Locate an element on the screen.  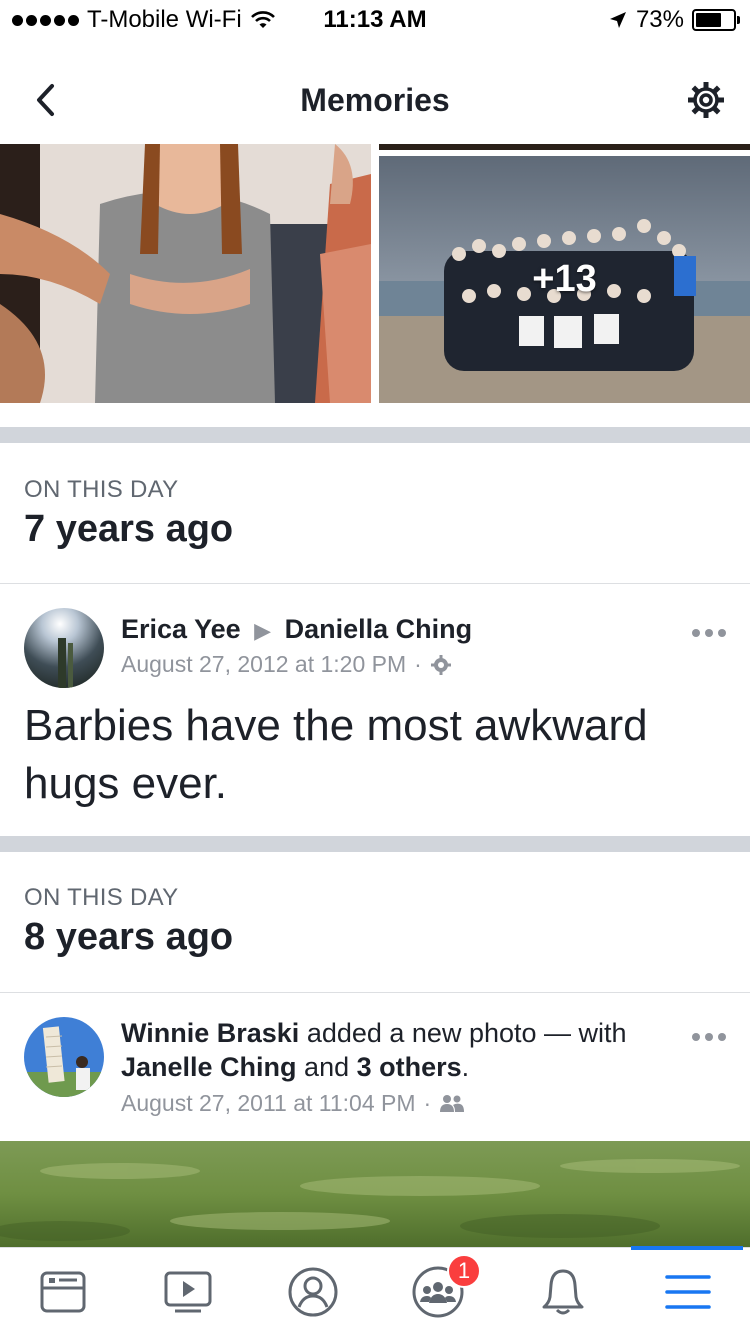
video-icon is located at coordinates (187, 1291).